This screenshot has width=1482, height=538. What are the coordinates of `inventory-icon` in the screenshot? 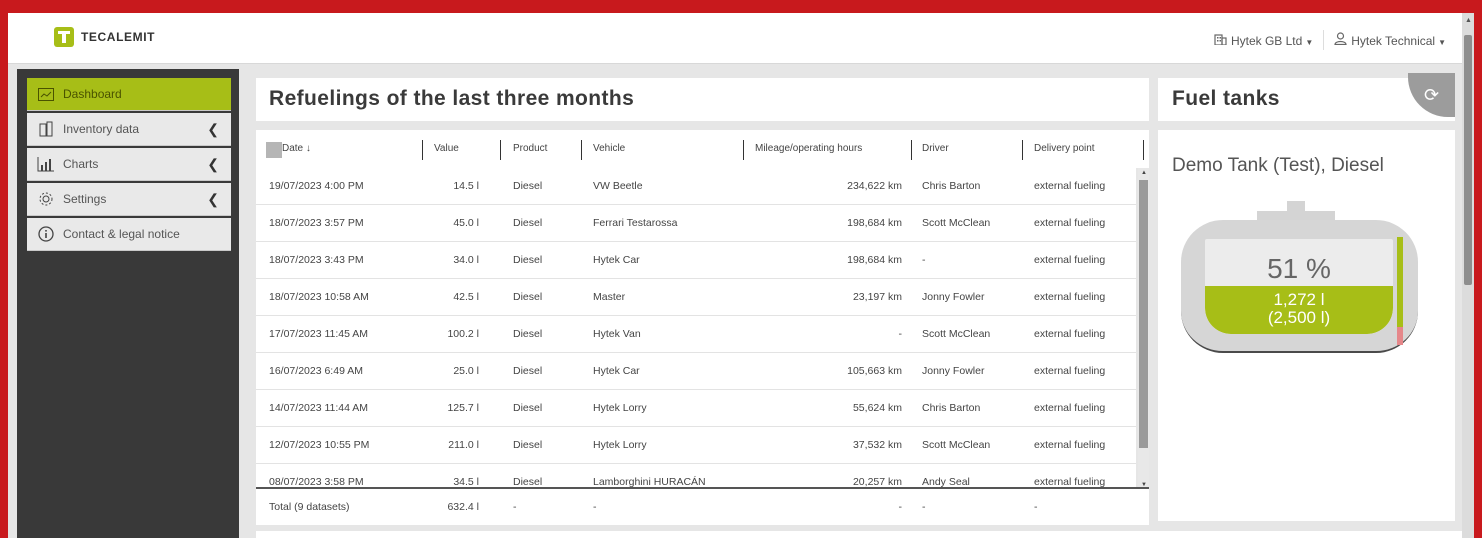 It's located at (46, 129).